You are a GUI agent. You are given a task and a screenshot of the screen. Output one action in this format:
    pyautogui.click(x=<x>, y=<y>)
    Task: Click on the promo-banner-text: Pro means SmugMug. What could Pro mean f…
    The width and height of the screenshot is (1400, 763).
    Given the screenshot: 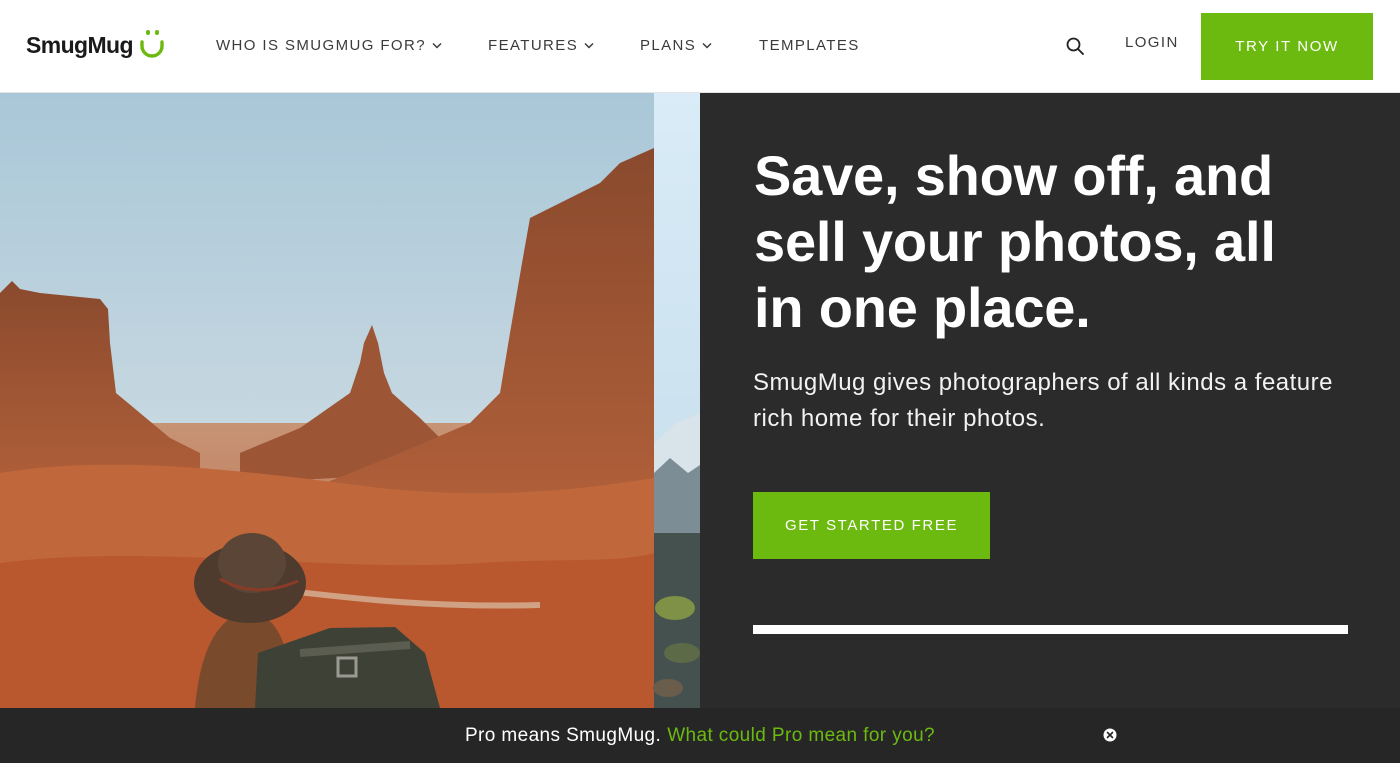 What is the action you would take?
    pyautogui.click(x=700, y=735)
    